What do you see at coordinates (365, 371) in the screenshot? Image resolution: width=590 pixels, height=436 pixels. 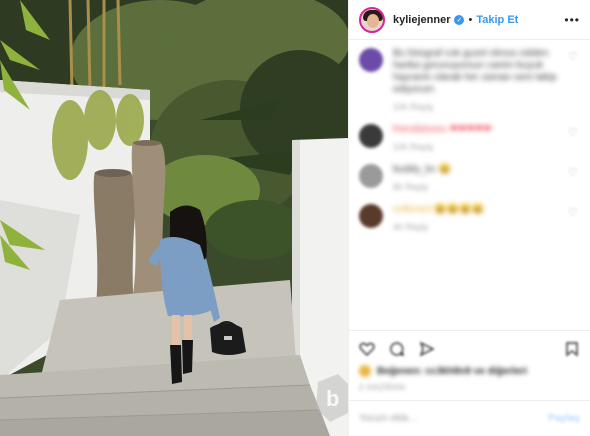 I see `liker-avatar` at bounding box center [365, 371].